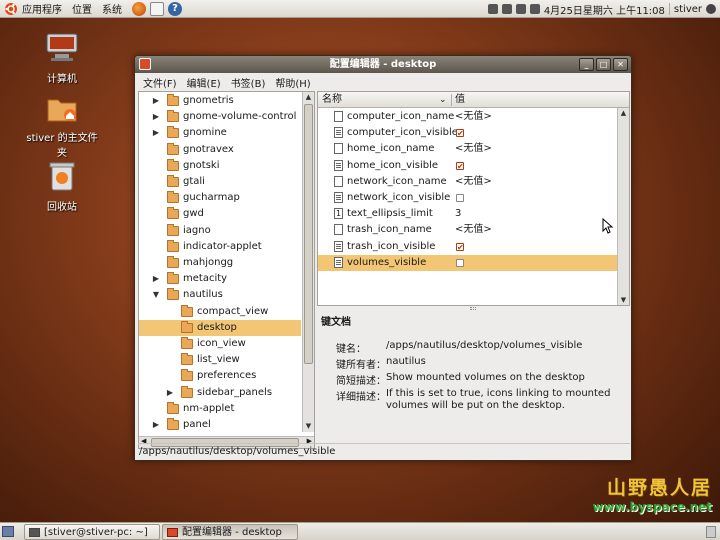  What do you see at coordinates (92, 532) in the screenshot?
I see `taskbar-item-terminal: [stiver@stiver-pc: ~]` at bounding box center [92, 532].